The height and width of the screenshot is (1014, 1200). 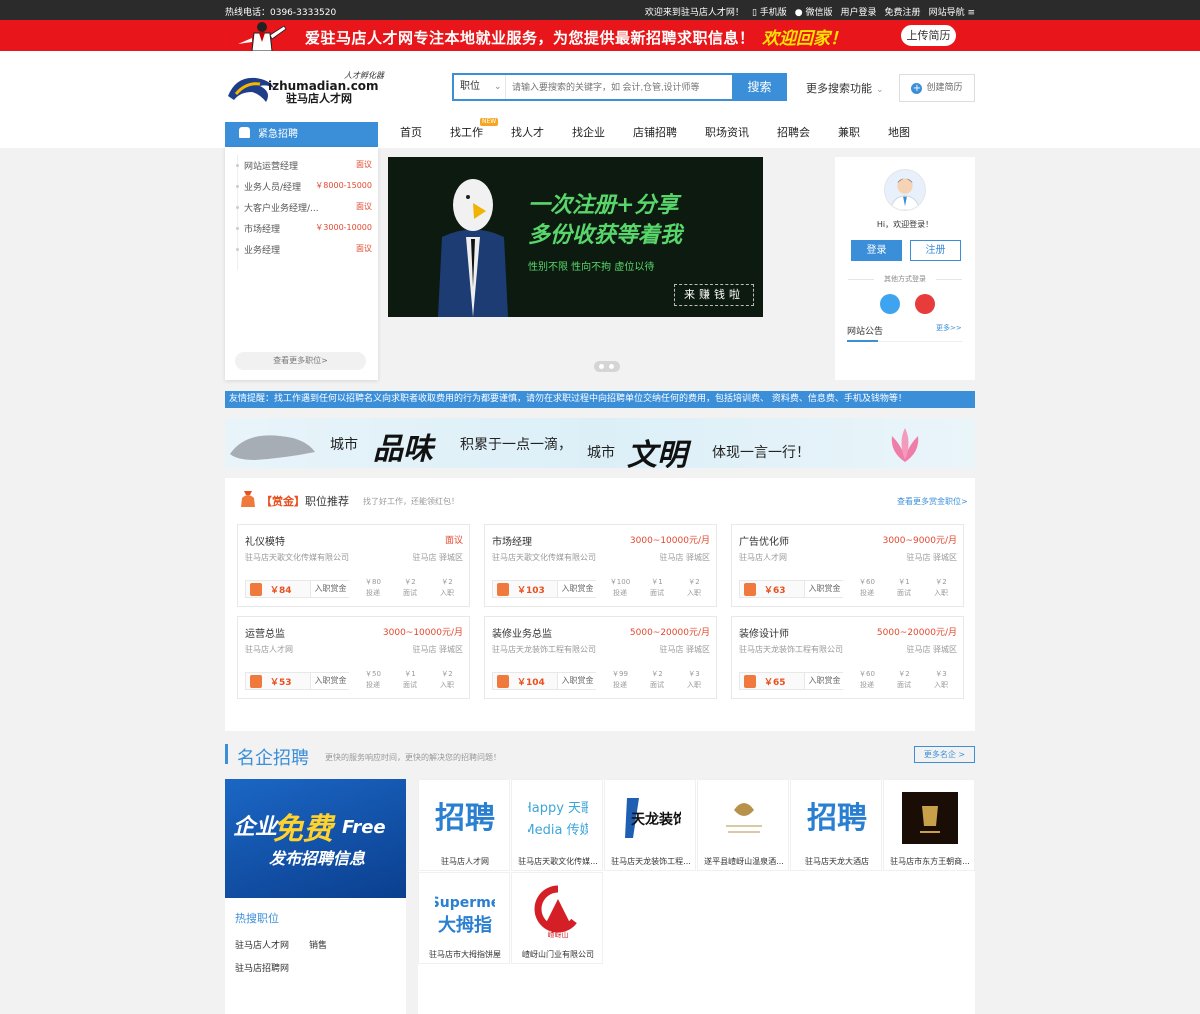 I want to click on red-banner: 爱驻马店人才网专注本地就业服务，为您提供最新招聘求职信息！ 欢迎回家！ 上传简历, so click(x=600, y=35).